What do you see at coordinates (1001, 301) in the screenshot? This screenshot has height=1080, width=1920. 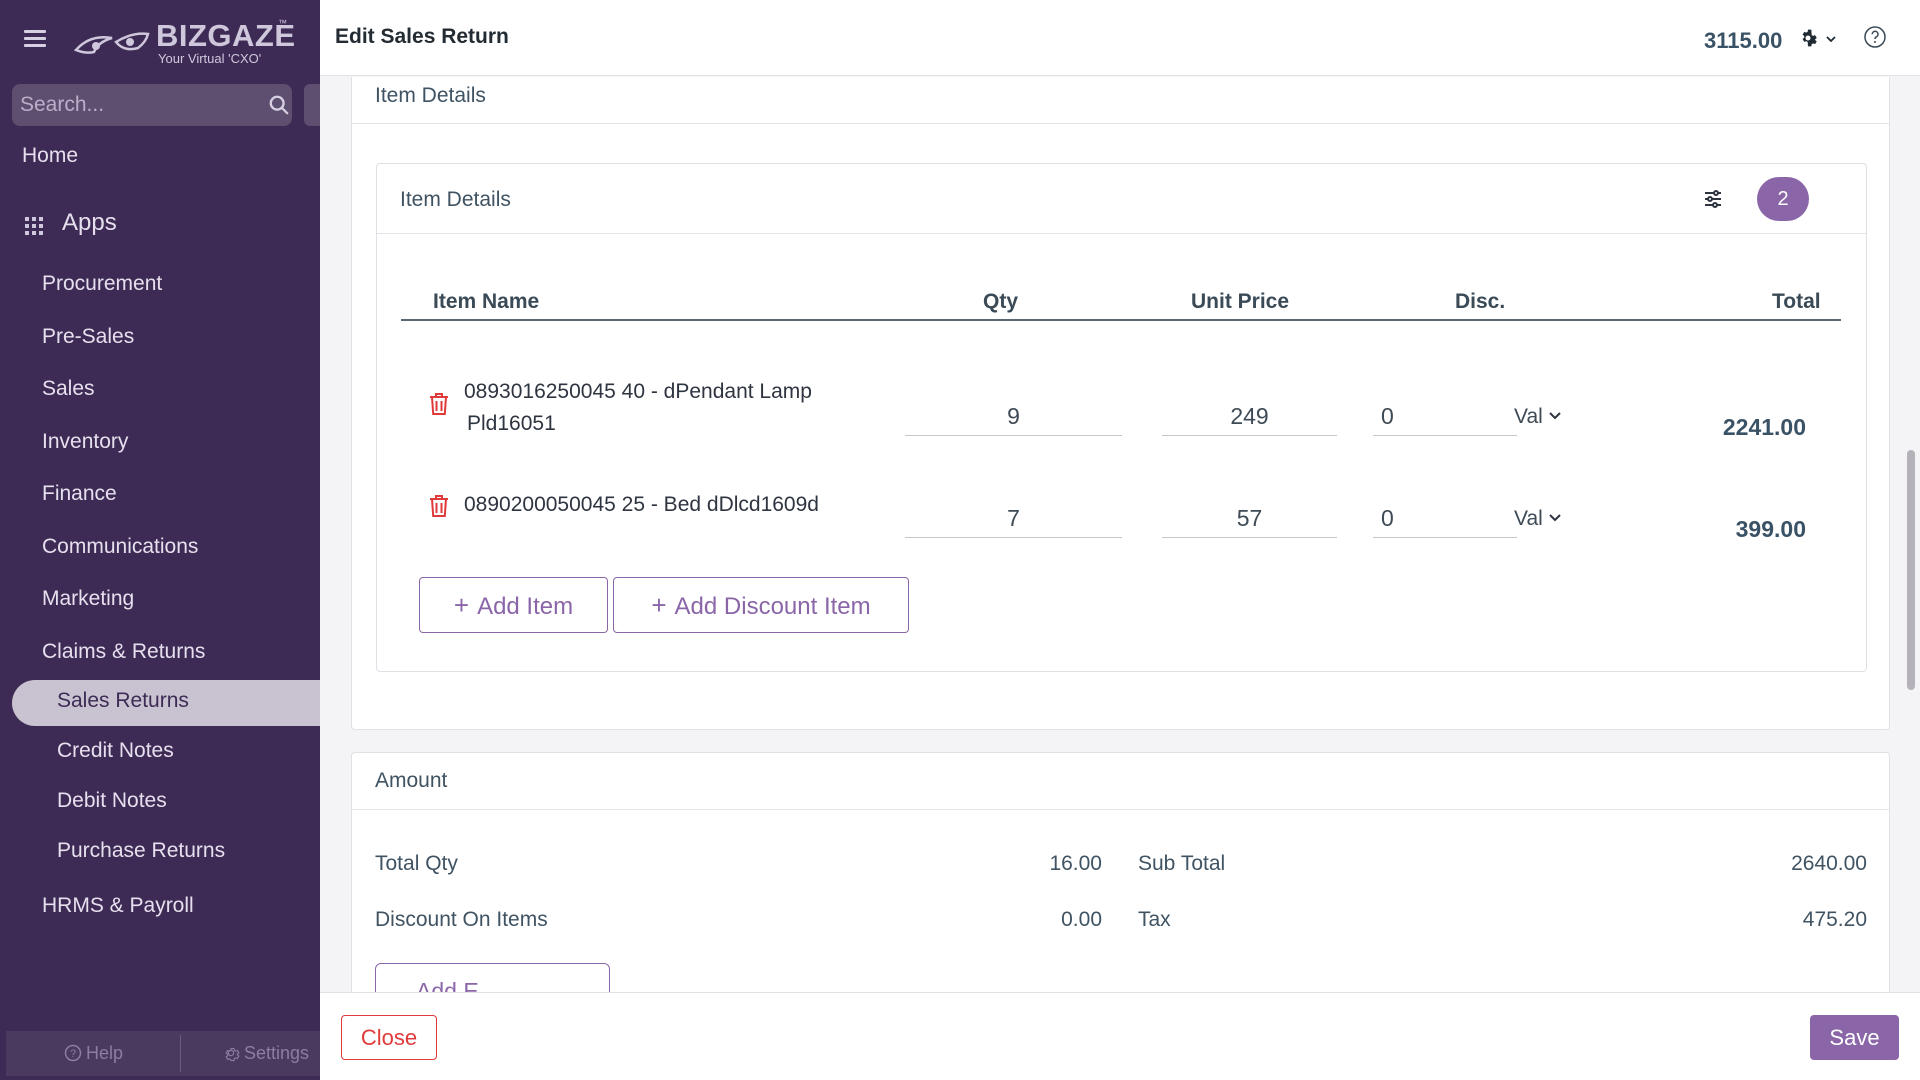 I see `column-header-qty: Qty` at bounding box center [1001, 301].